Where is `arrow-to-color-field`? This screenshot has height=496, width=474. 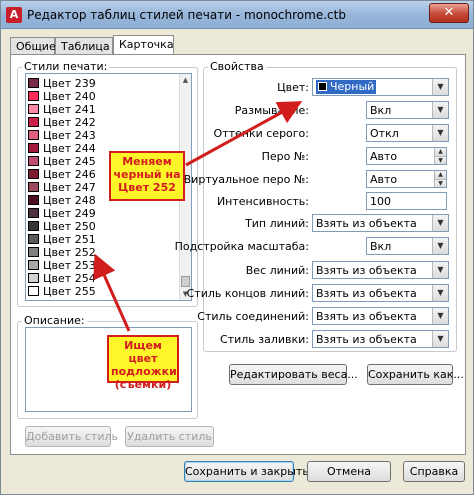 arrow-to-color-field is located at coordinates (244, 134).